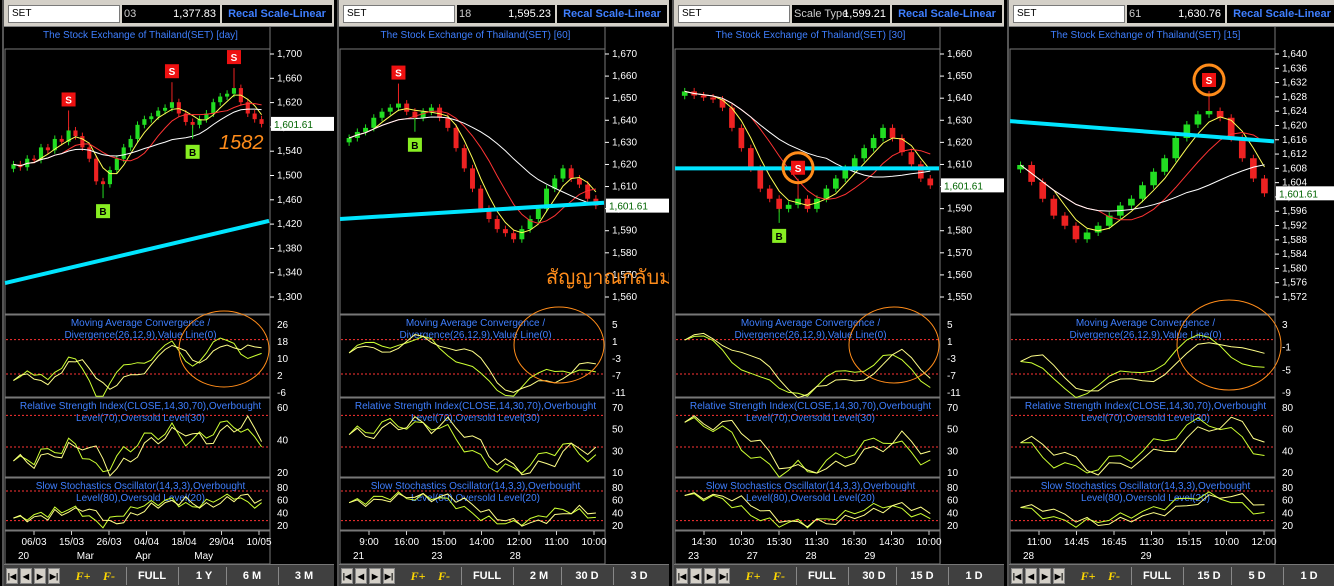 The image size is (1334, 586). What do you see at coordinates (1294, 68) in the screenshot?
I see `y-tick-label: 1,636` at bounding box center [1294, 68].